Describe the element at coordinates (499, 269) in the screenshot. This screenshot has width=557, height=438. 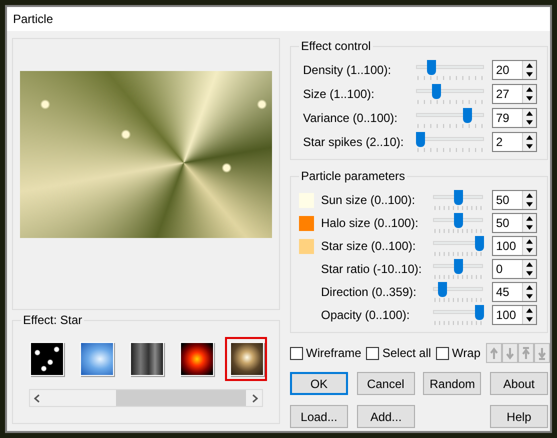
I see `spin-value: 0` at that location.